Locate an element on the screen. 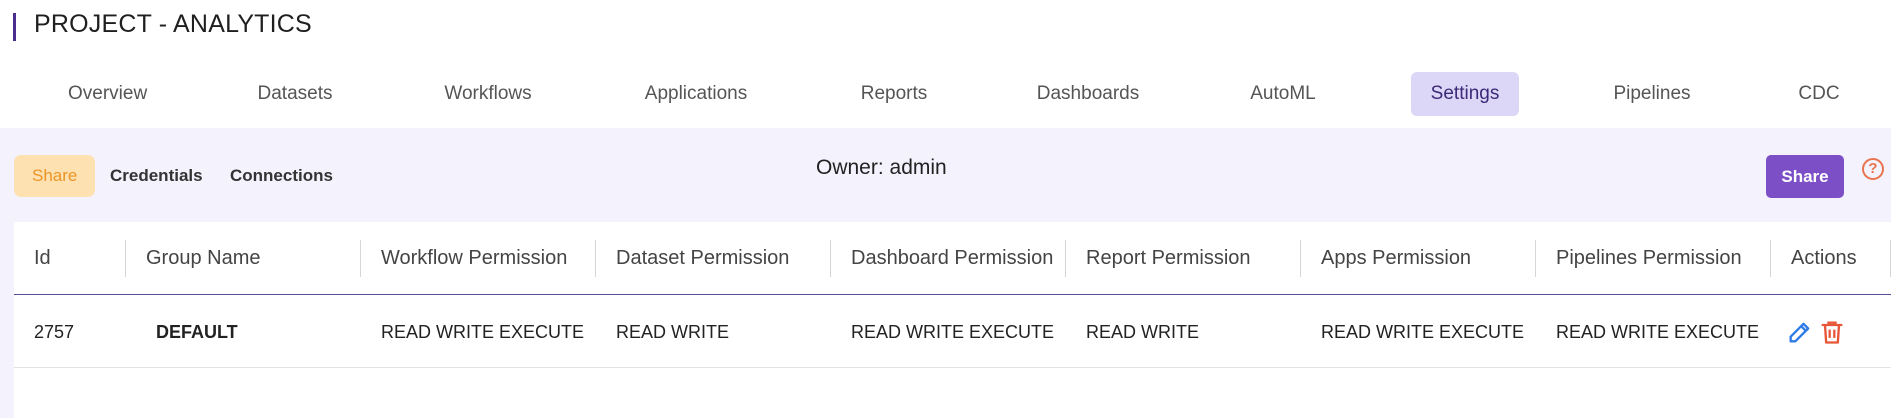 Image resolution: width=1891 pixels, height=418 pixels. column-header-dashboard-permission: Dashboard Permission is located at coordinates (948, 258).